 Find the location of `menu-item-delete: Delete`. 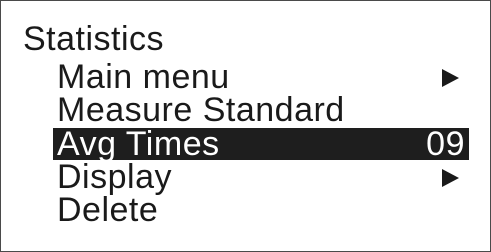

menu-item-delete: Delete is located at coordinates (261, 210).